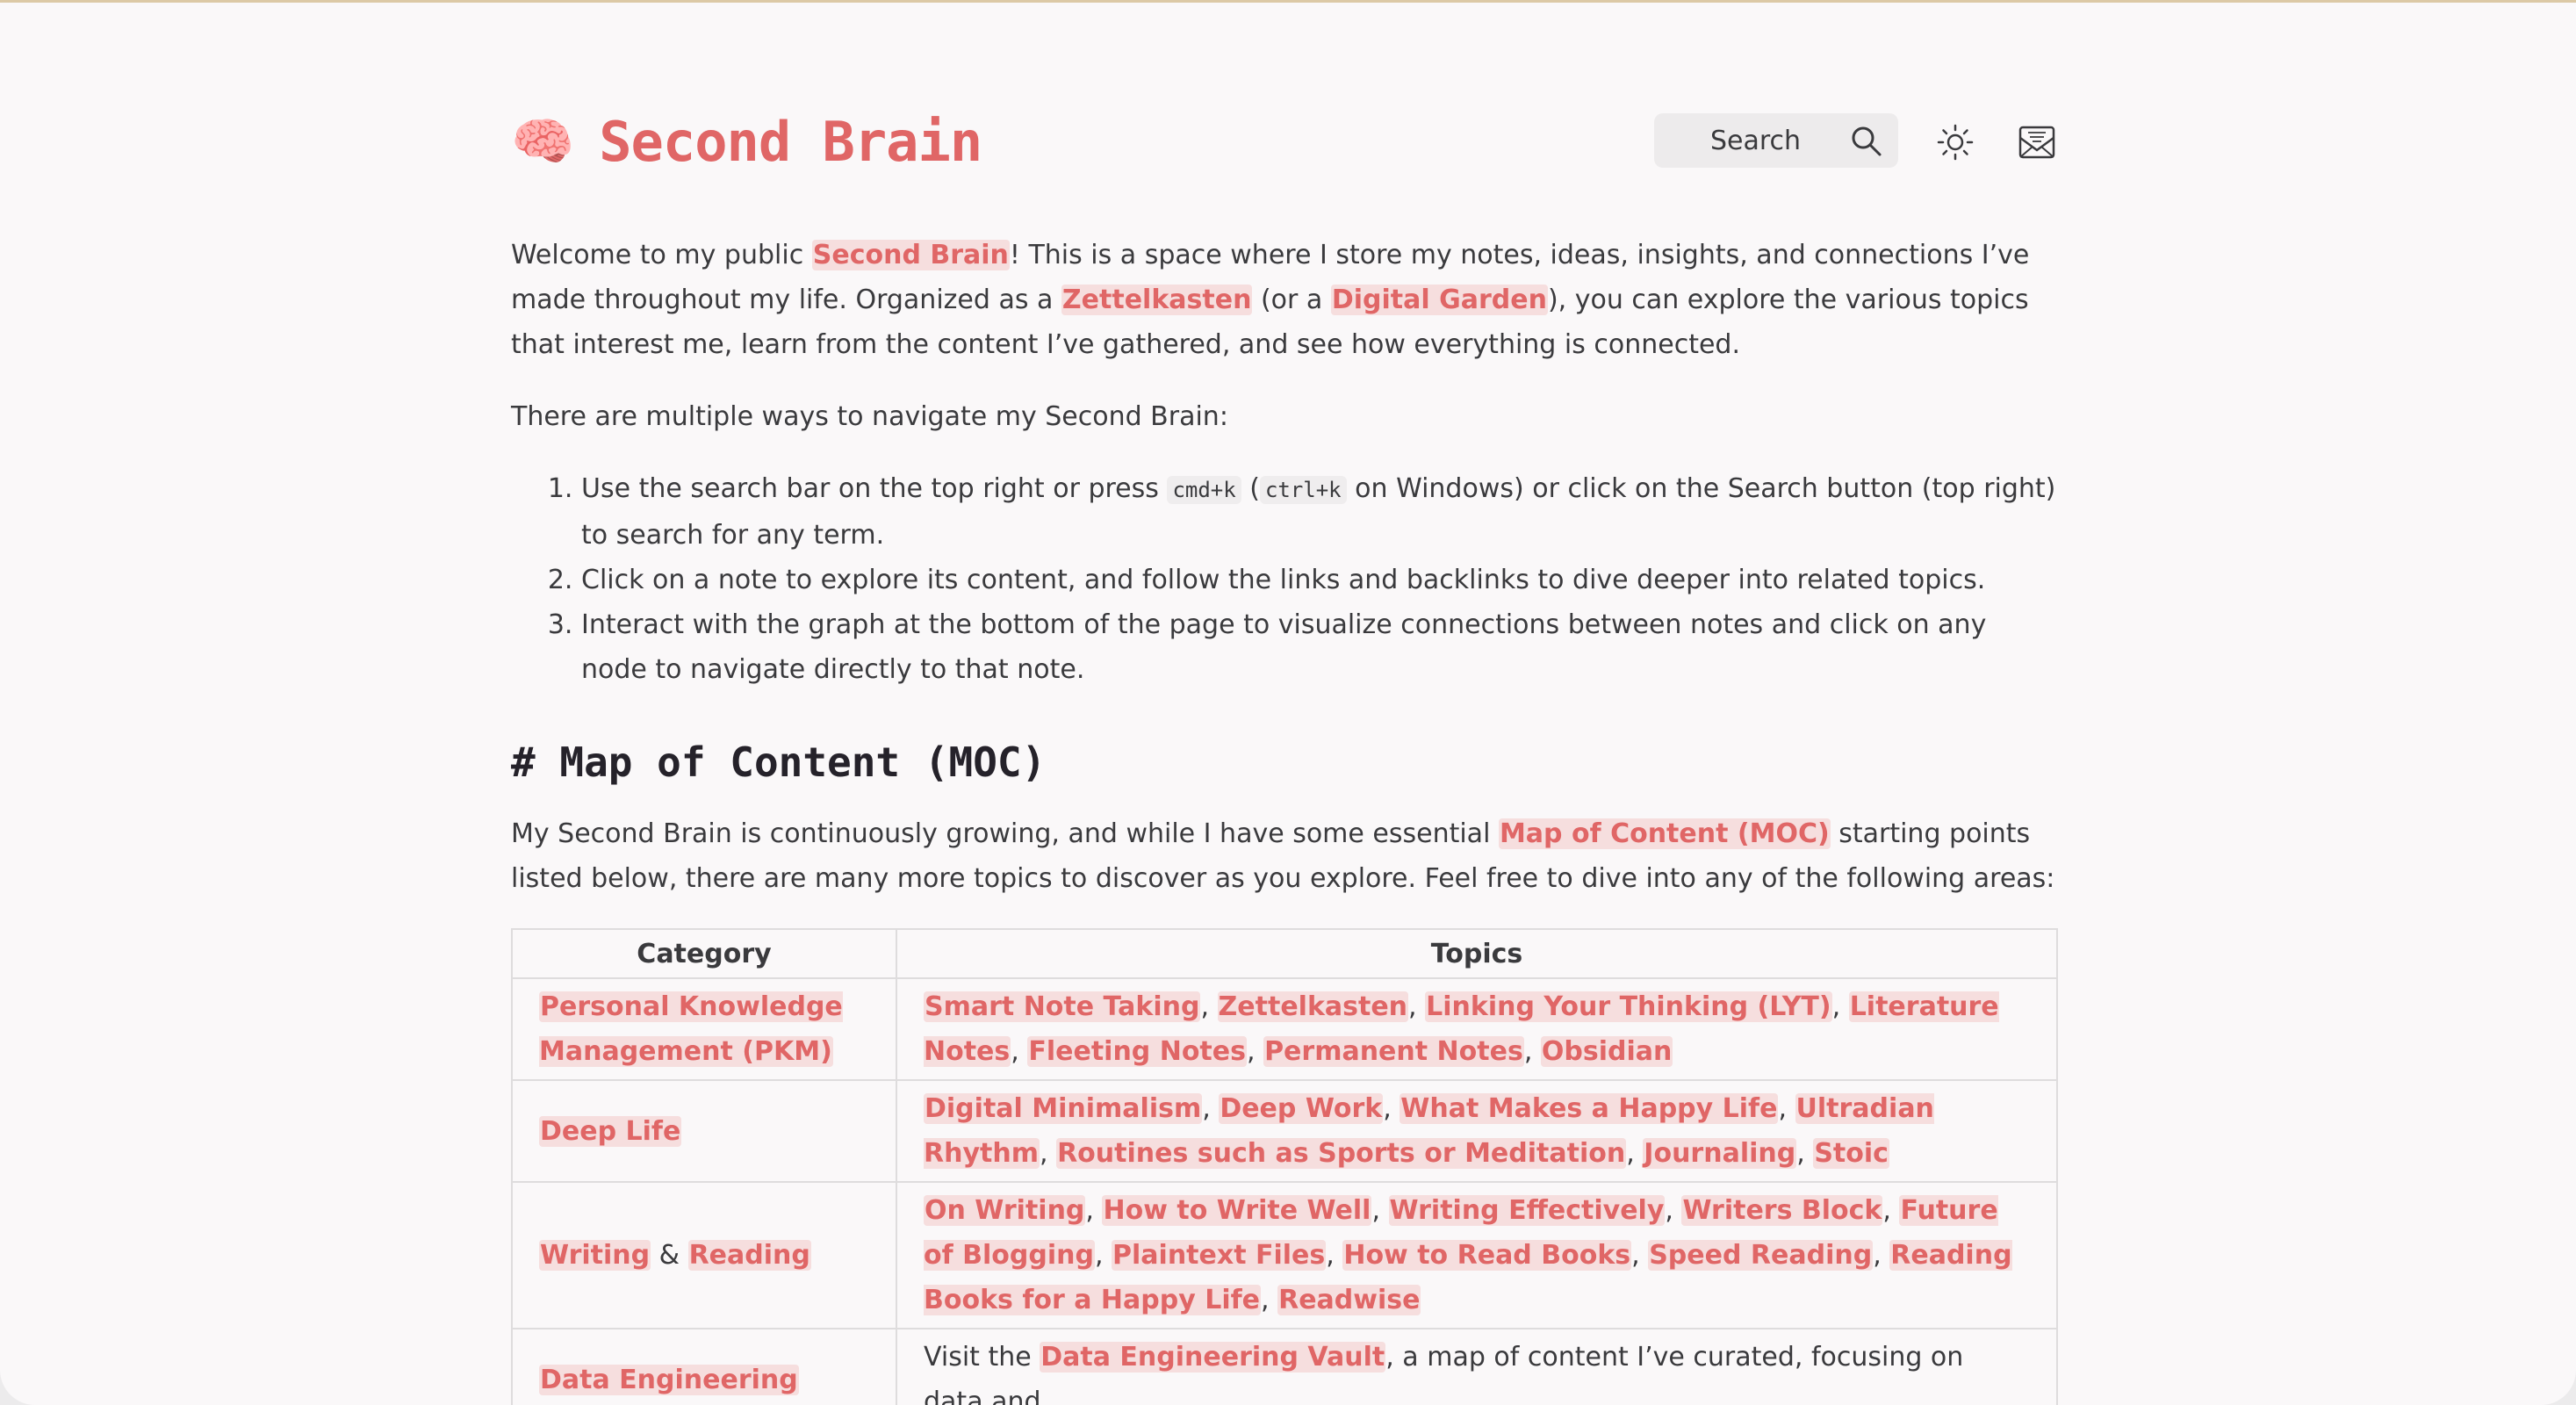  What do you see at coordinates (1664, 834) in the screenshot?
I see `link-moc: Map of Content (MOC)` at bounding box center [1664, 834].